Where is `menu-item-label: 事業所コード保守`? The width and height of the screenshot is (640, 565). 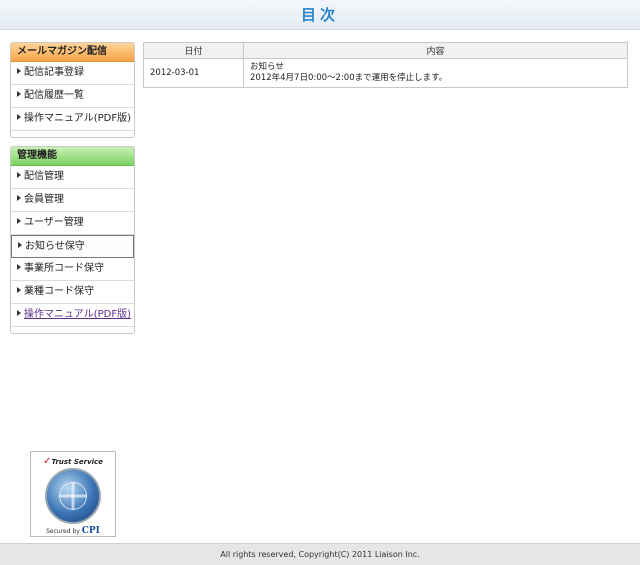 menu-item-label: 事業所コード保守 is located at coordinates (64, 268).